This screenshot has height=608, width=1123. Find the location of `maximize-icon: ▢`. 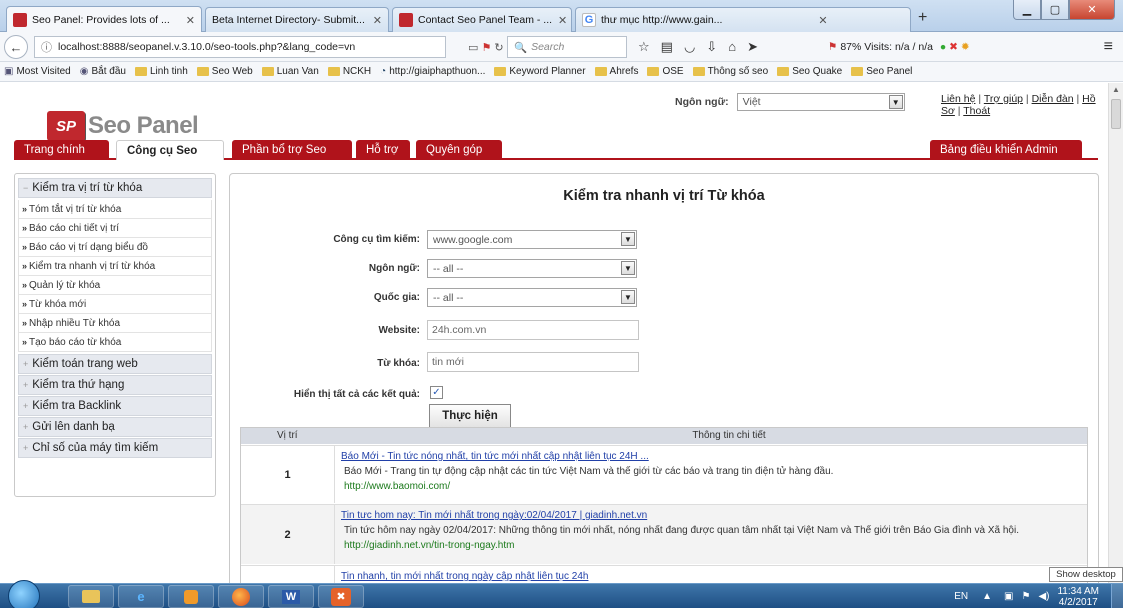

maximize-icon: ▢ is located at coordinates (1055, 10).